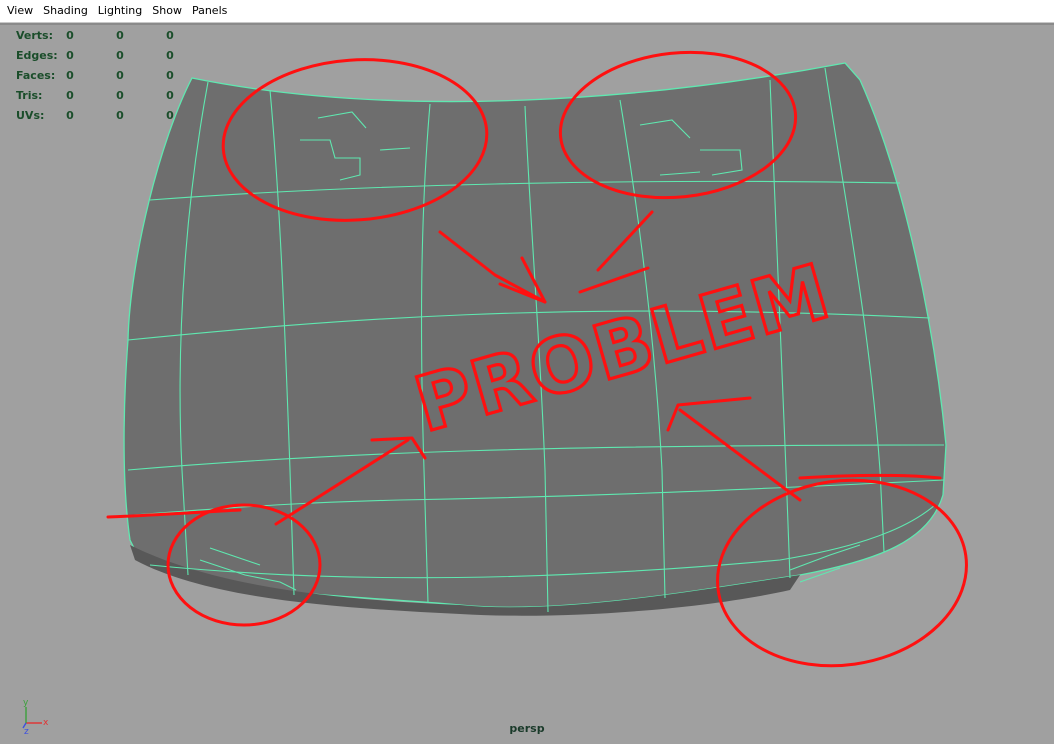  What do you see at coordinates (101, 39) in the screenshot?
I see `hud-row-verts: Verts: 0 0 0` at bounding box center [101, 39].